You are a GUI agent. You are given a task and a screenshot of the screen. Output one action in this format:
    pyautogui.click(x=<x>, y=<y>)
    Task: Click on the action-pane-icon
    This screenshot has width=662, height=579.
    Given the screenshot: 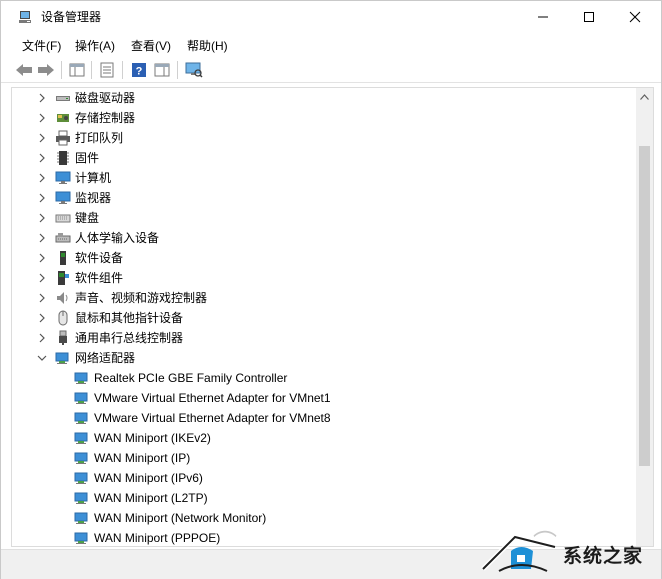 What is the action you would take?
    pyautogui.click(x=162, y=70)
    